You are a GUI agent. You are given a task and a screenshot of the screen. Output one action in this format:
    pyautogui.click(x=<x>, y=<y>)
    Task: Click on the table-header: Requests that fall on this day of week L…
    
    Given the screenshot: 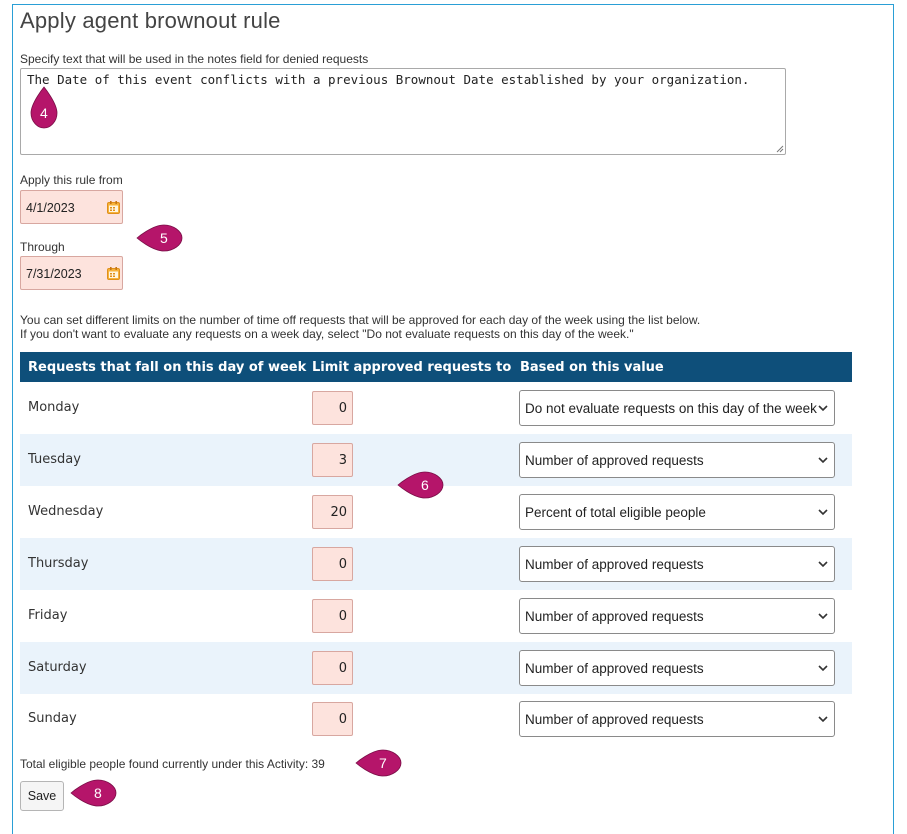 What is the action you would take?
    pyautogui.click(x=436, y=367)
    